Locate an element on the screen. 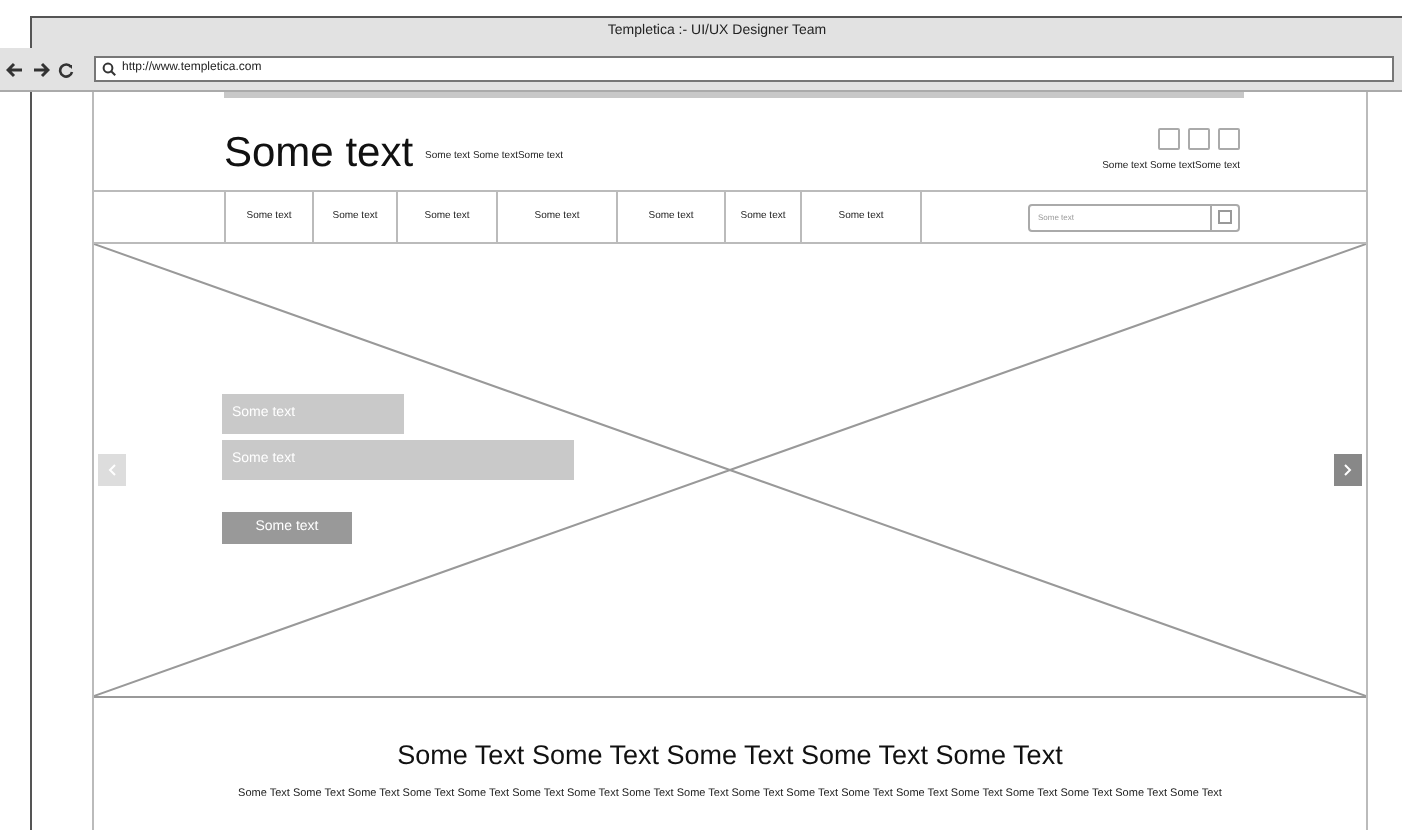 Image resolution: width=1402 pixels, height=830 pixels. back-icon is located at coordinates (15, 69).